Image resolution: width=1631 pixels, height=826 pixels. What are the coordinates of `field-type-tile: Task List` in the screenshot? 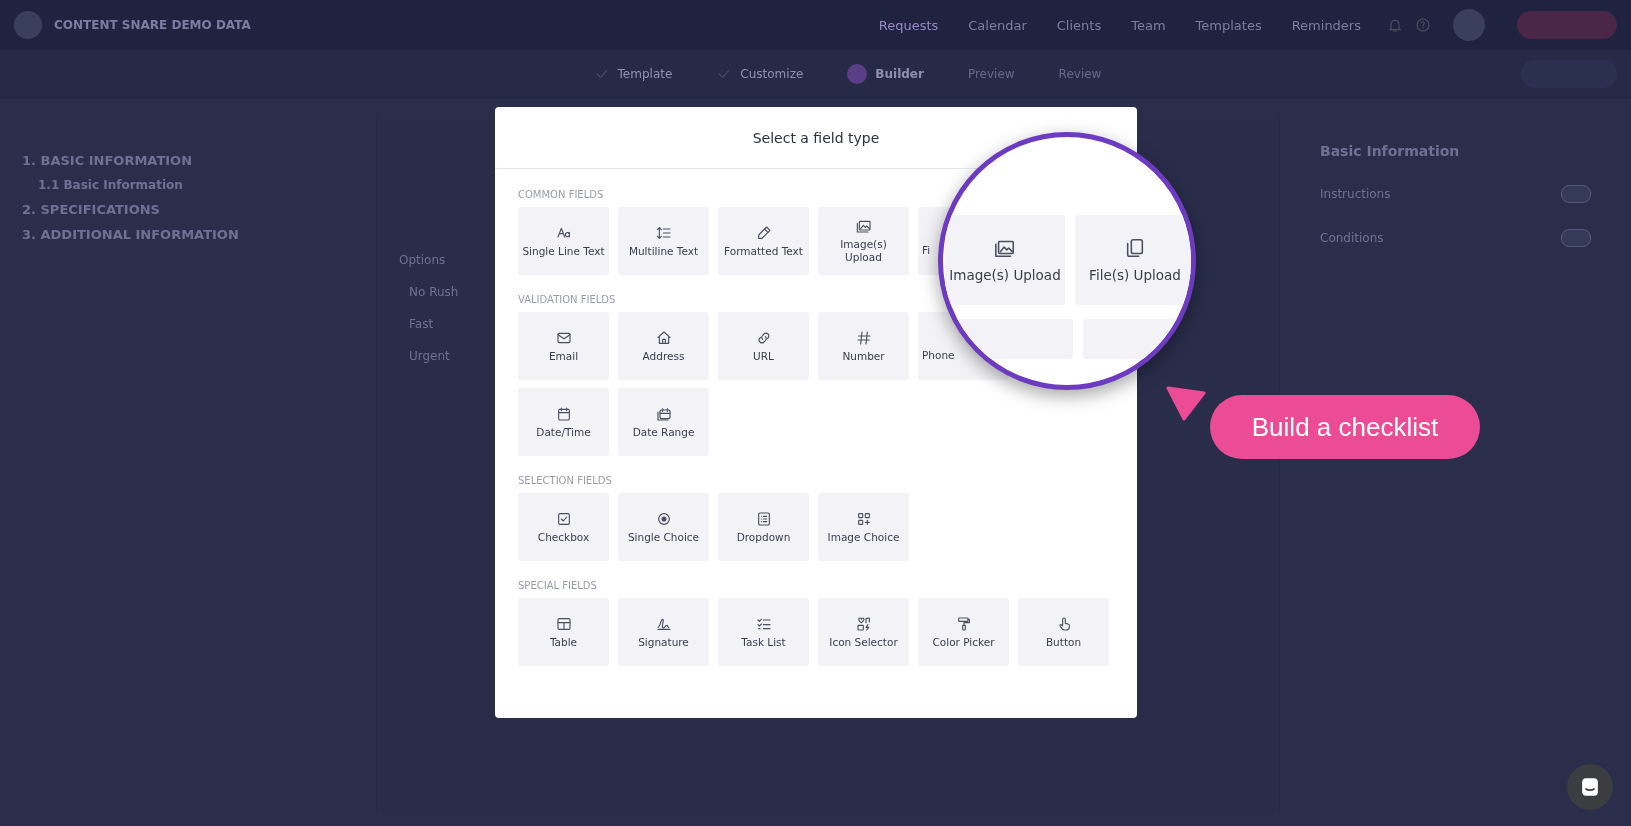 It's located at (763, 632).